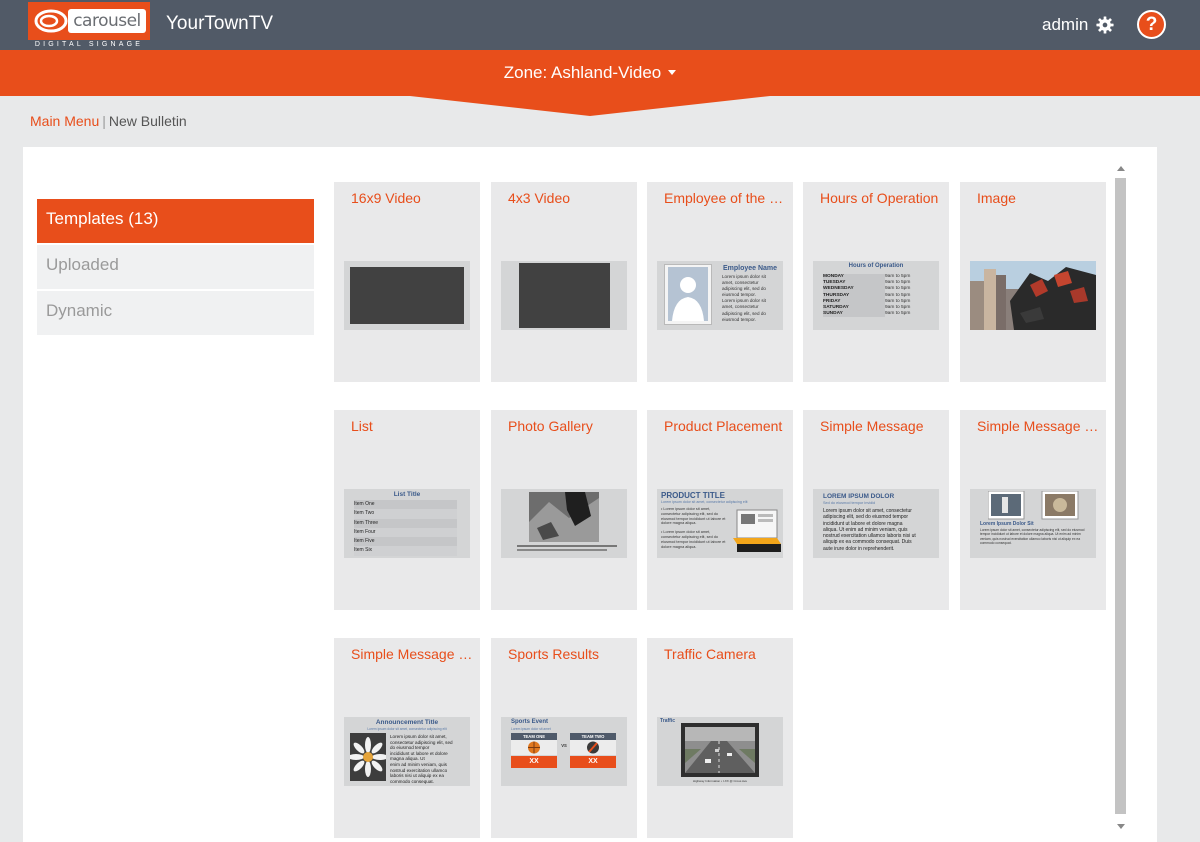  I want to click on template-card-16x9-video: 16x9 Video, so click(407, 282).